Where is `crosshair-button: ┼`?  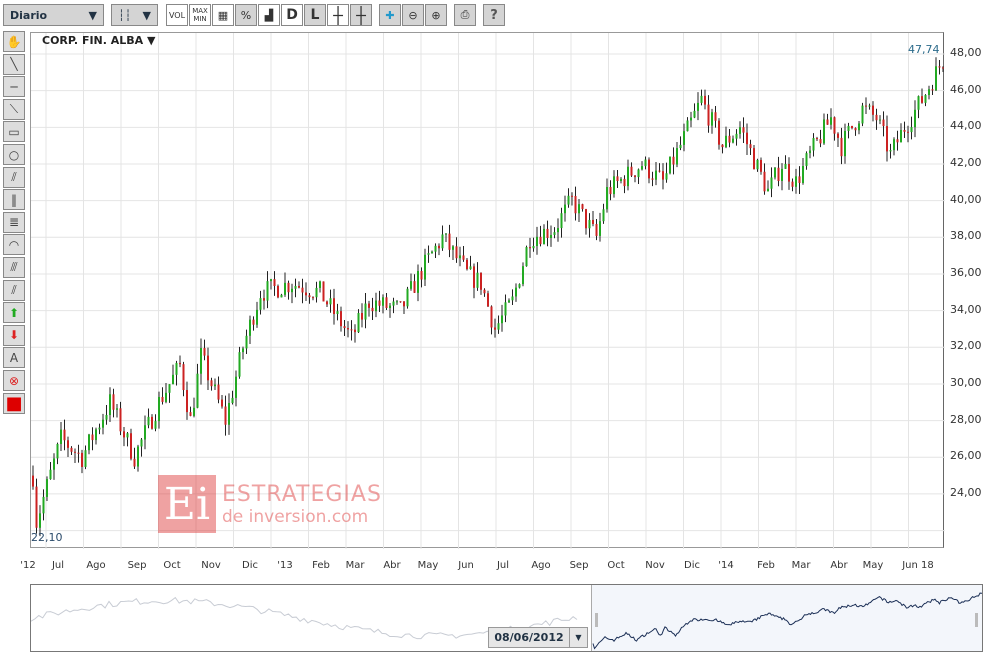
crosshair-button: ┼ is located at coordinates (338, 15).